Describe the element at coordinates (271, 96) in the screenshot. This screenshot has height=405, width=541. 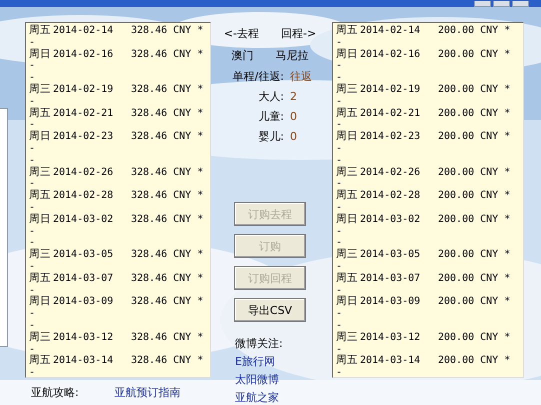
I see `field-label: 大人:` at that location.